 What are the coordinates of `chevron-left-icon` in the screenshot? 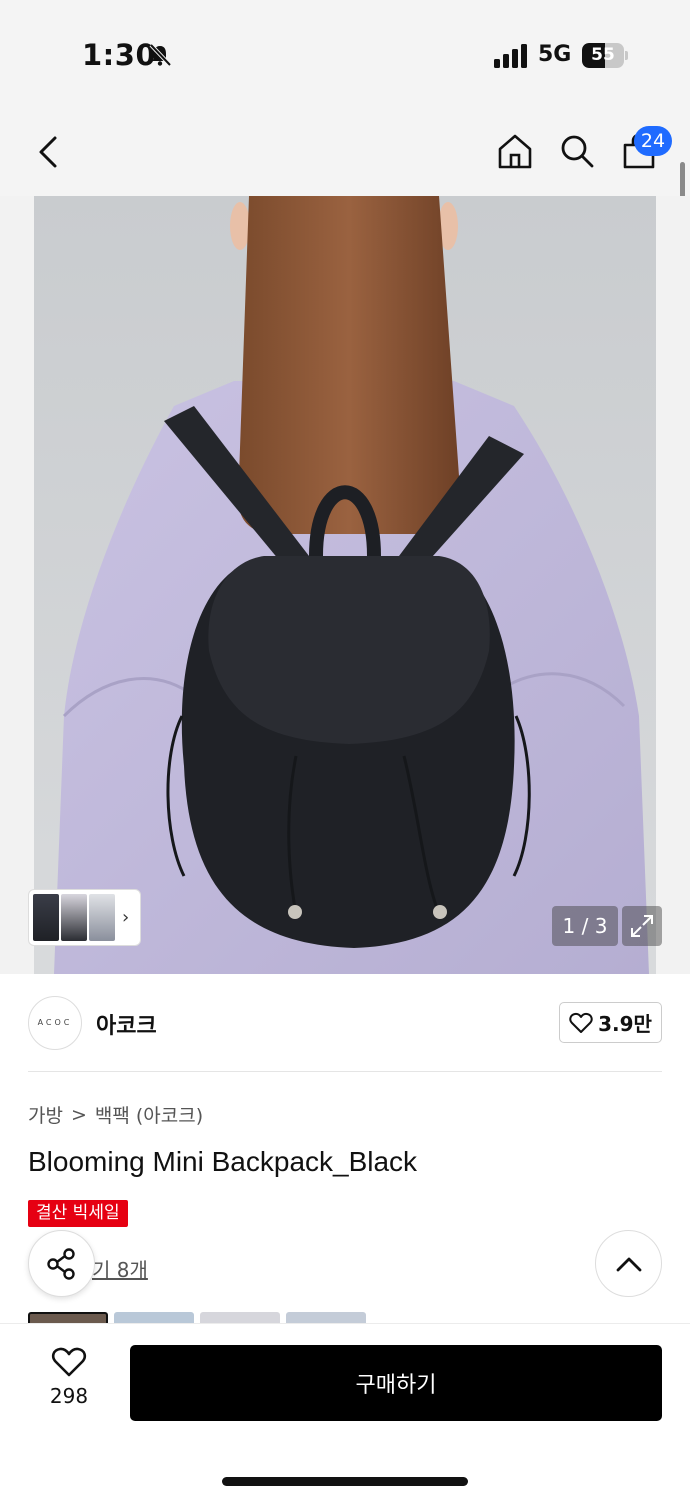 It's located at (48, 152).